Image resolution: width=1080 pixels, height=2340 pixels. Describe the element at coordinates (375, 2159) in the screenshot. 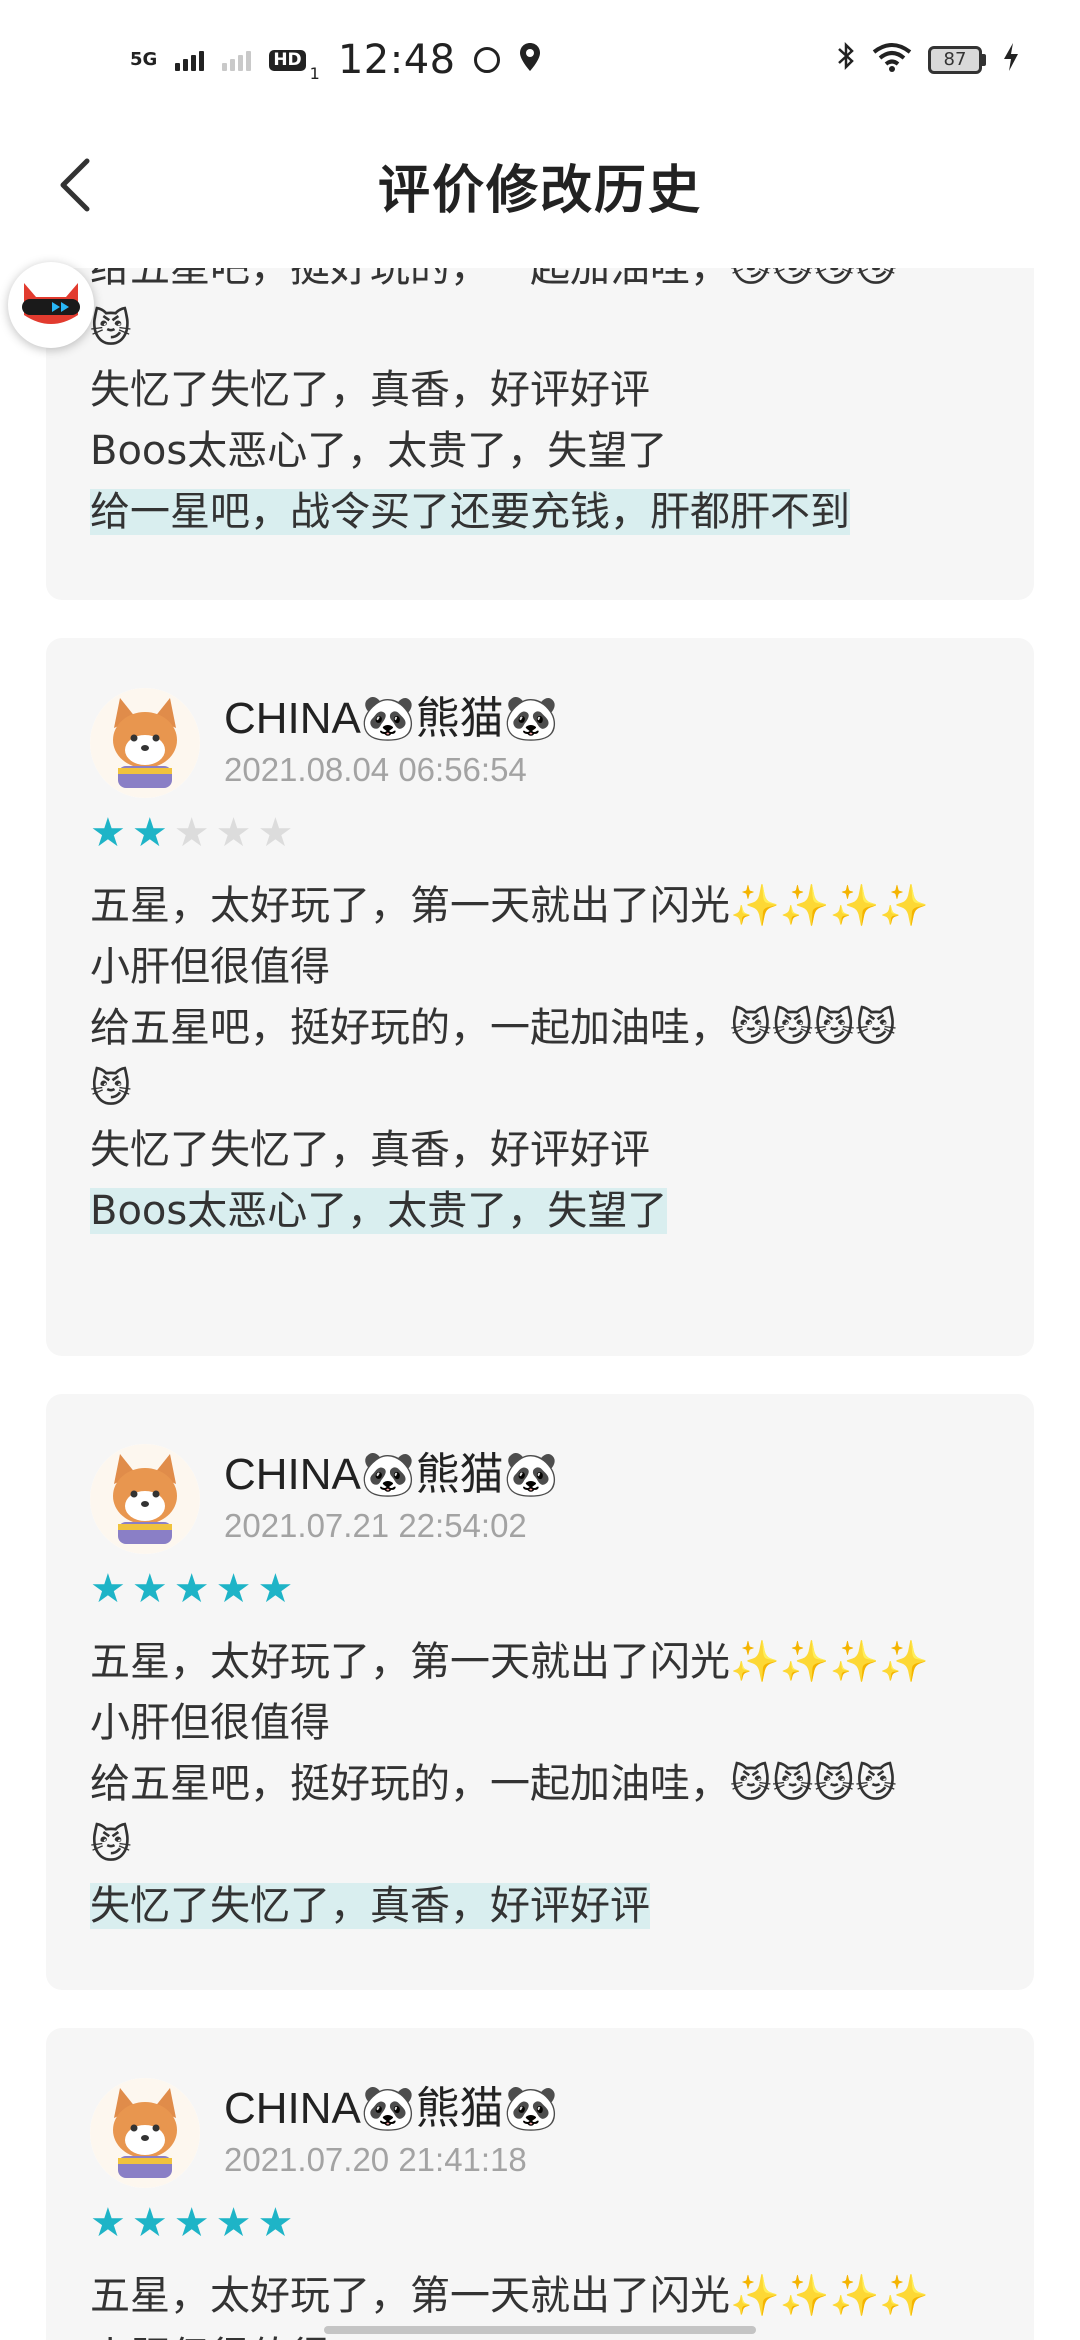

I see `review-timestamp: 2021.07.20 21:41:18` at that location.